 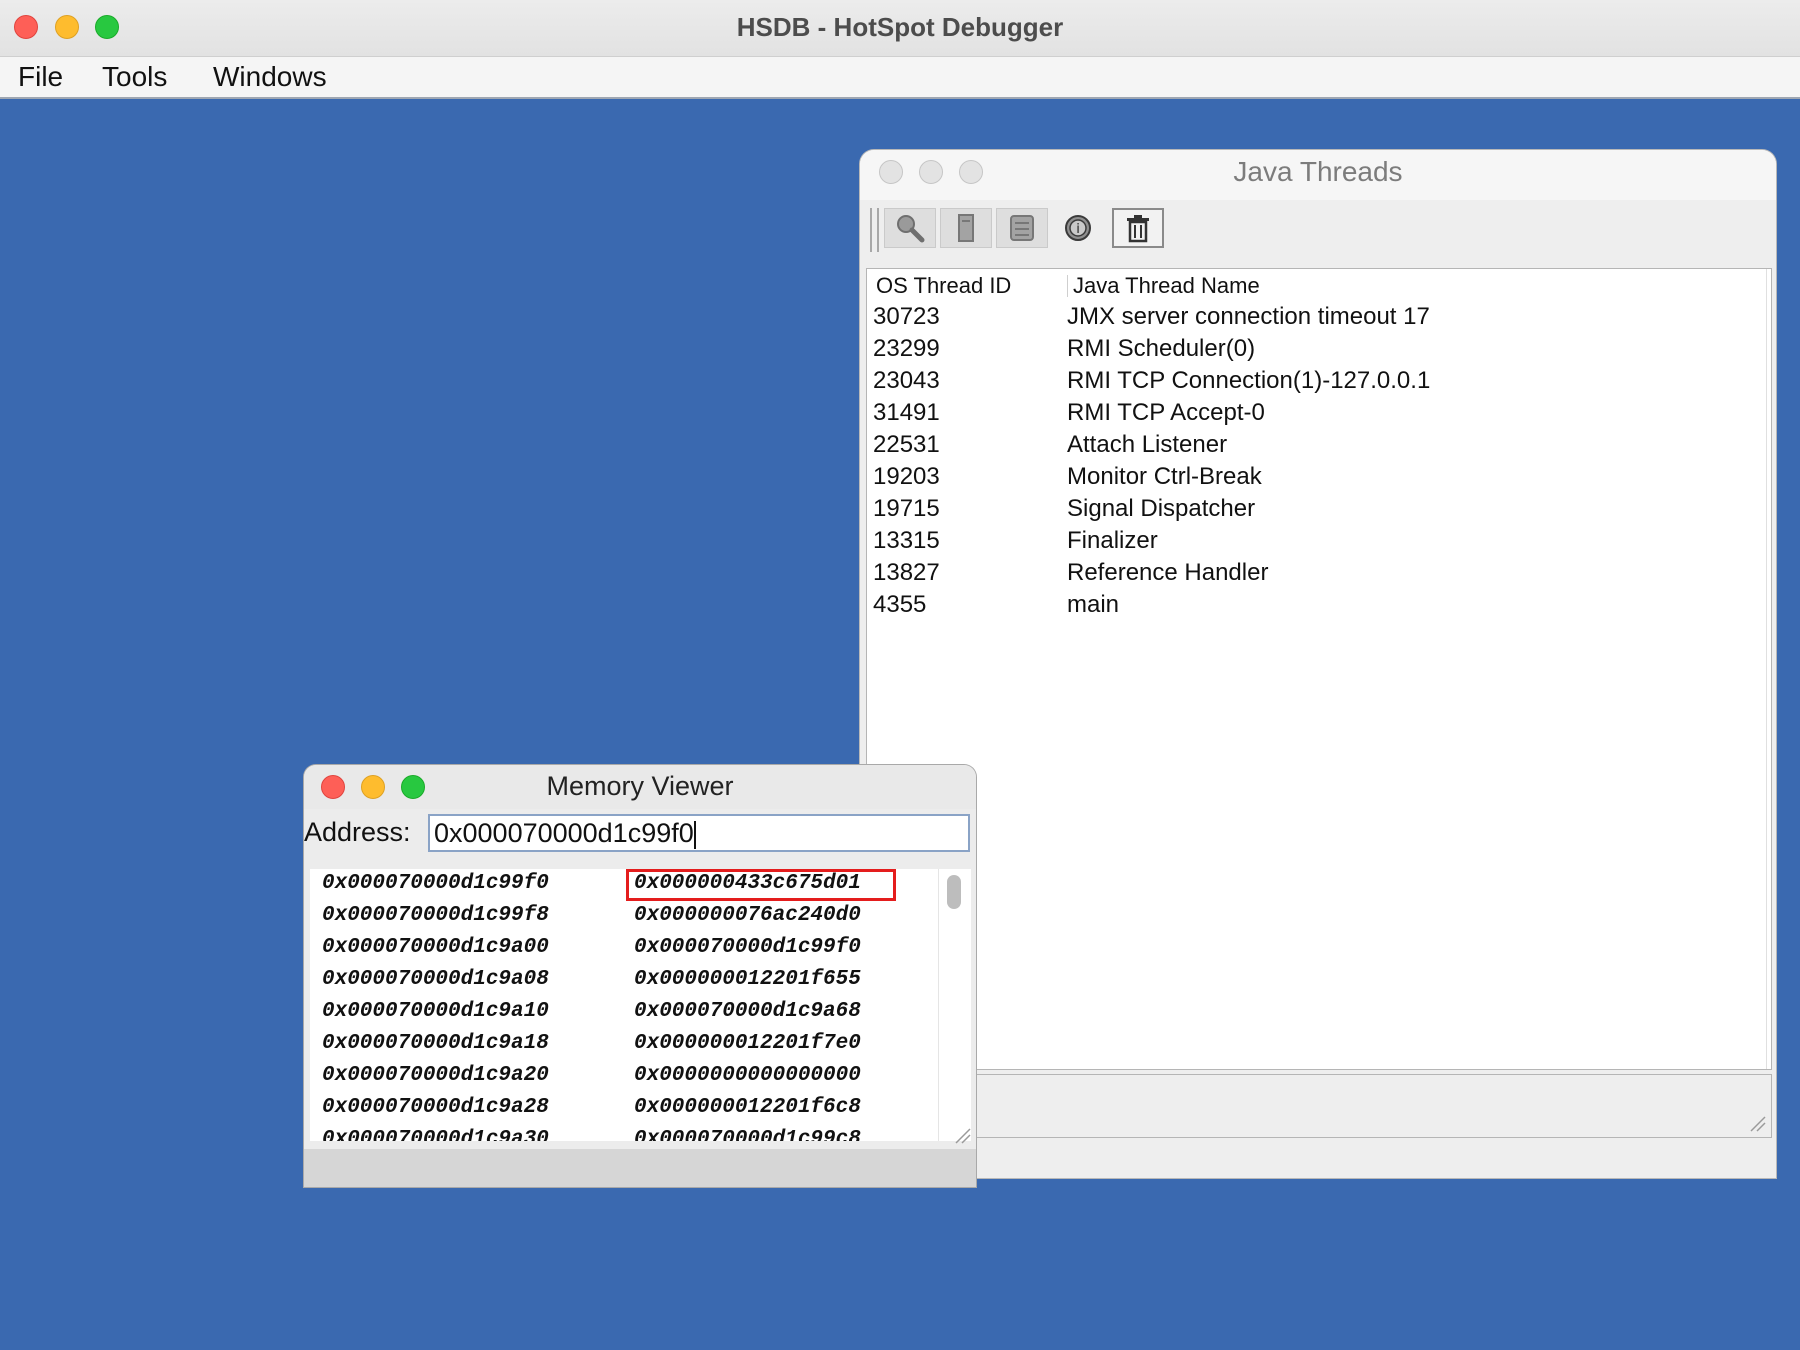 What do you see at coordinates (747, 915) in the screenshot?
I see `memory-value-cell: 0x000000076ac240d0` at bounding box center [747, 915].